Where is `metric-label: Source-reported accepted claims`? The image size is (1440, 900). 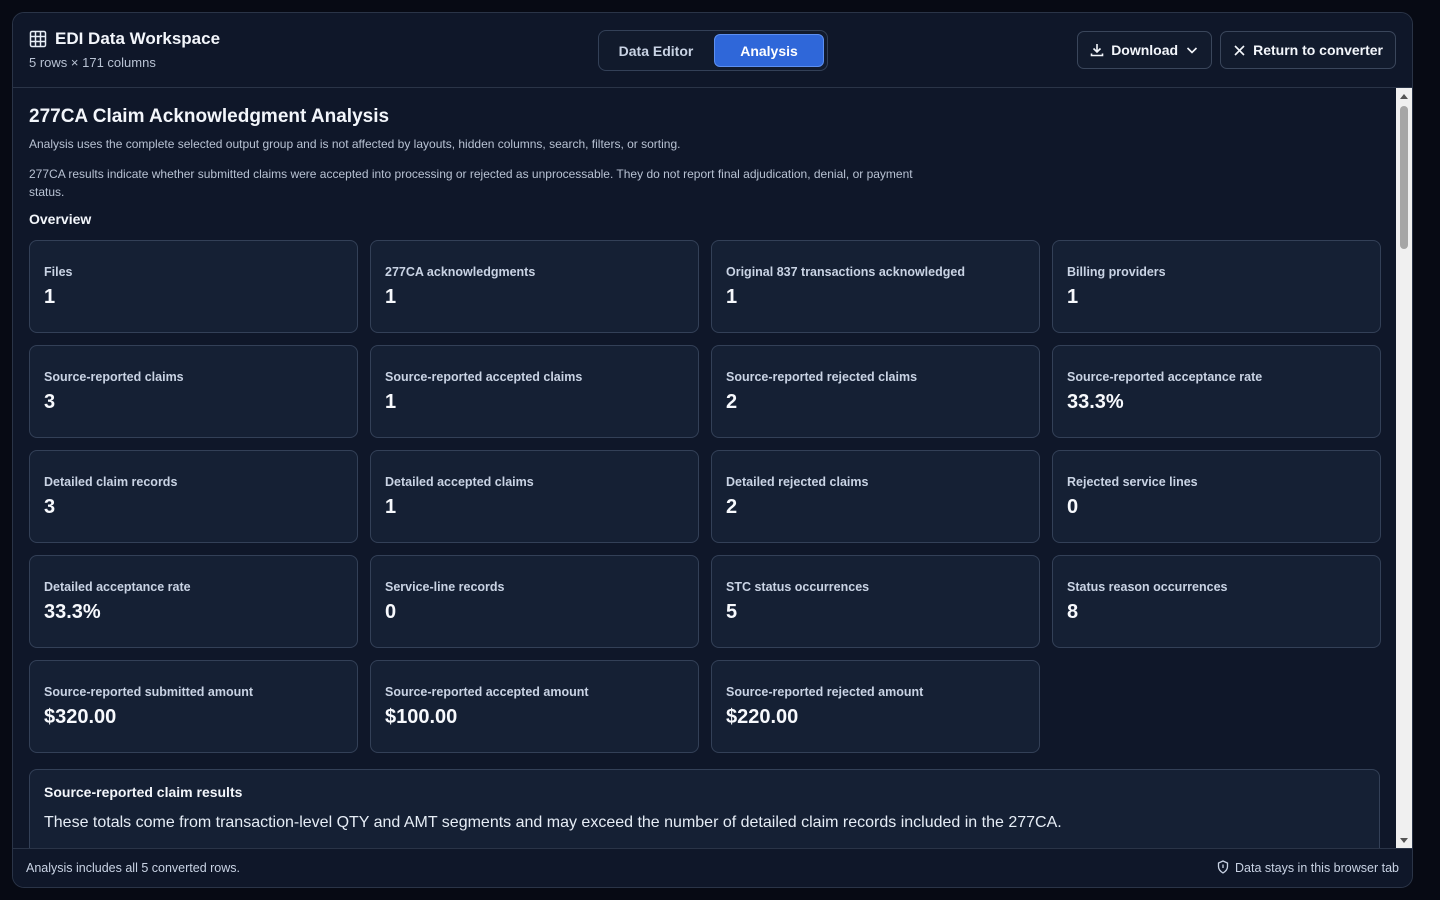
metric-label: Source-reported accepted claims is located at coordinates (484, 377).